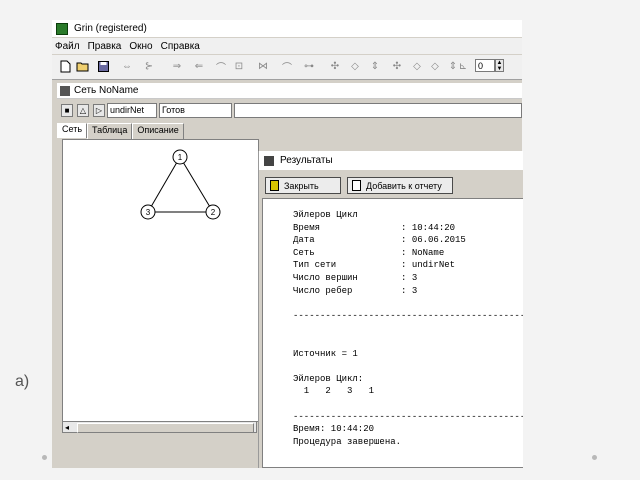  I want to click on status-field: Готов, so click(195, 110).